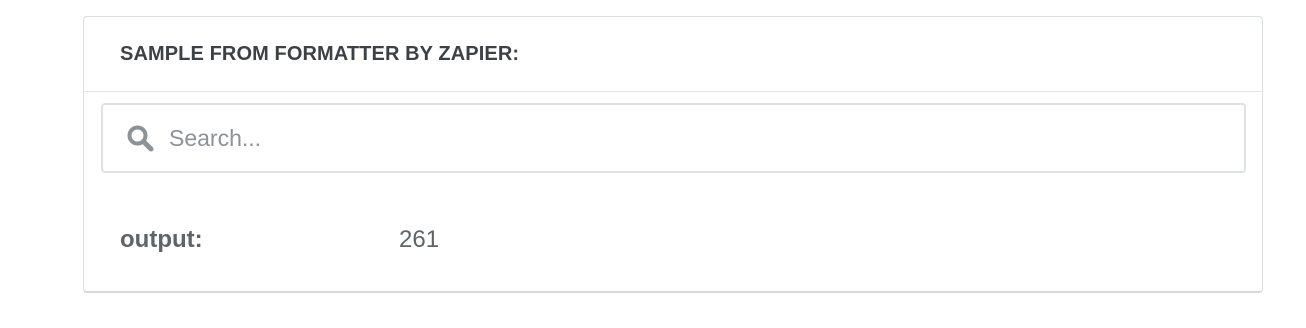 This screenshot has height=328, width=1306. I want to click on search-icon, so click(140, 138).